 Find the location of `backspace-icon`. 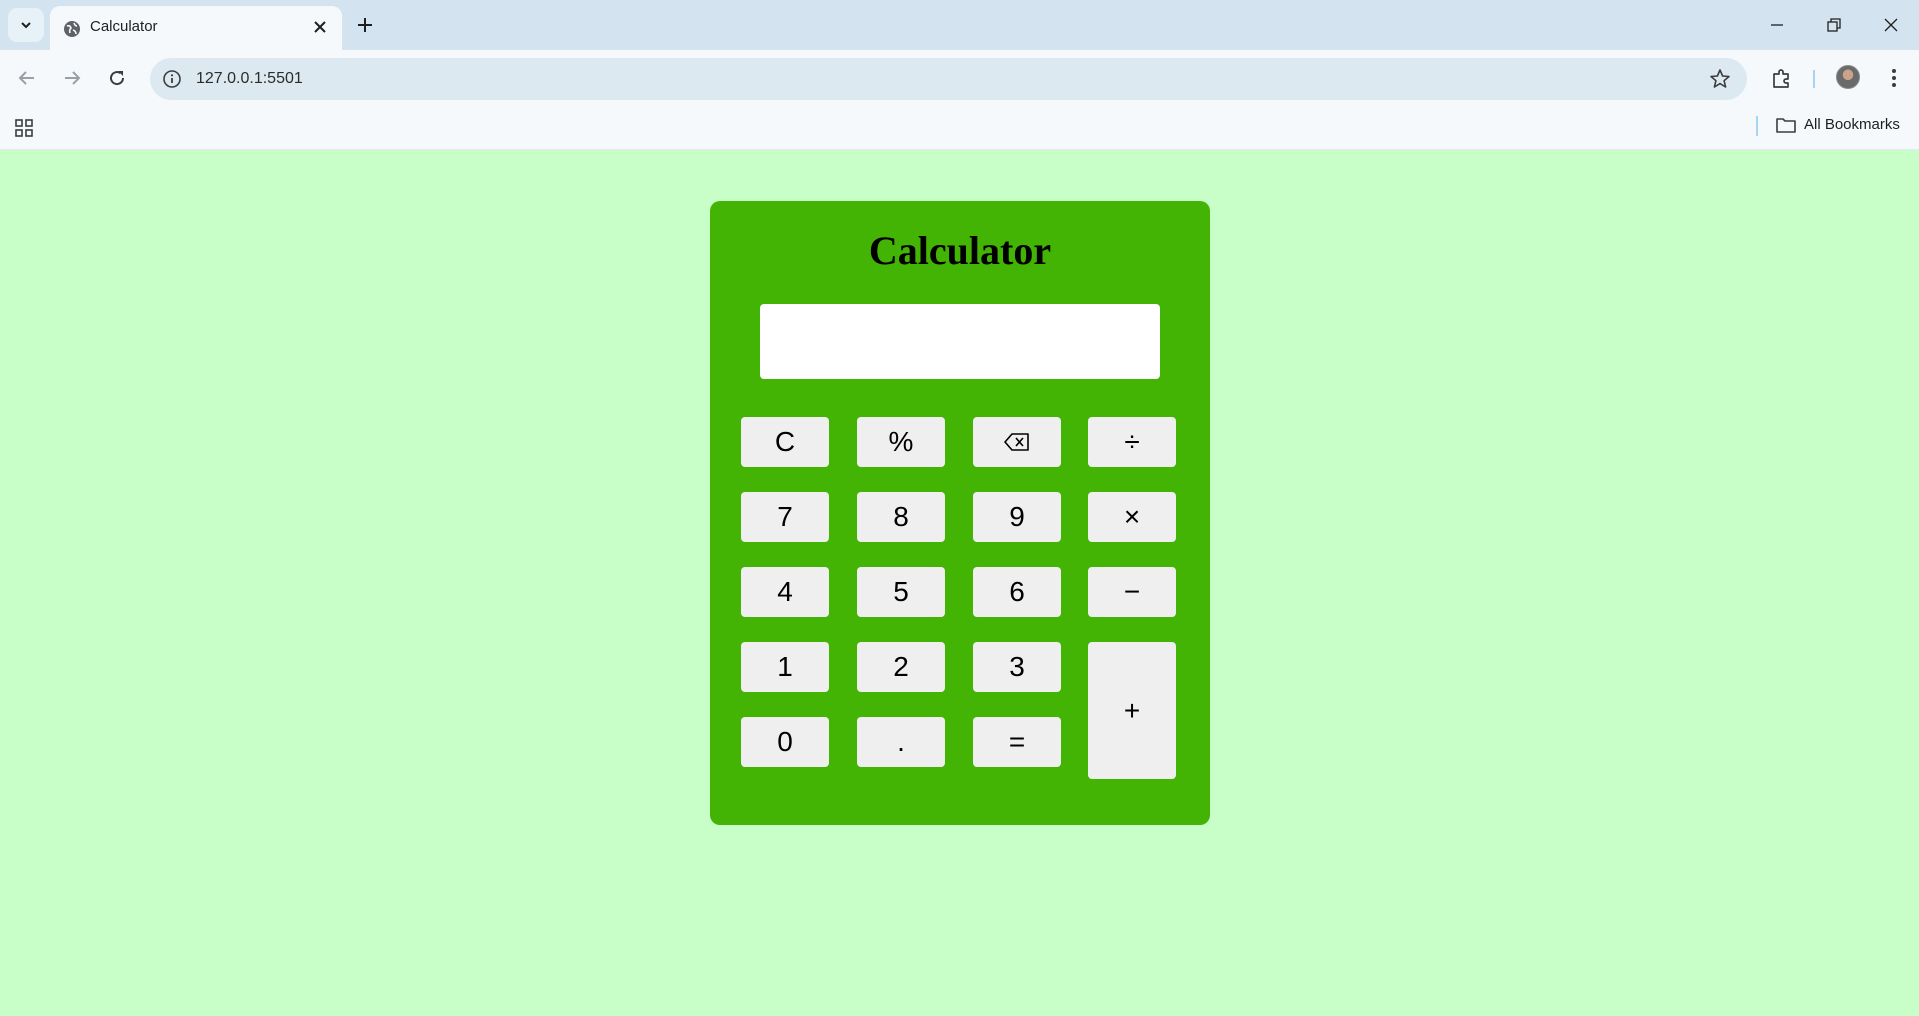

backspace-icon is located at coordinates (1016, 442).